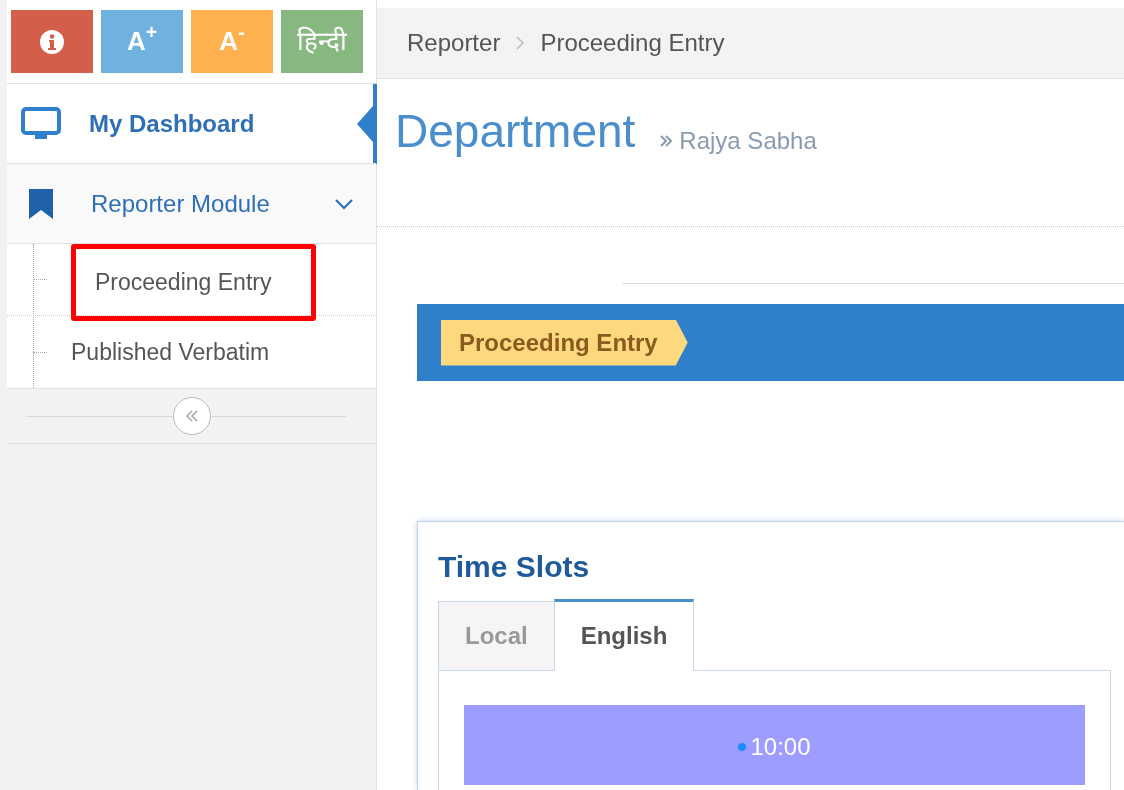  Describe the element at coordinates (366, 124) in the screenshot. I see `active-pointer-icon` at that location.